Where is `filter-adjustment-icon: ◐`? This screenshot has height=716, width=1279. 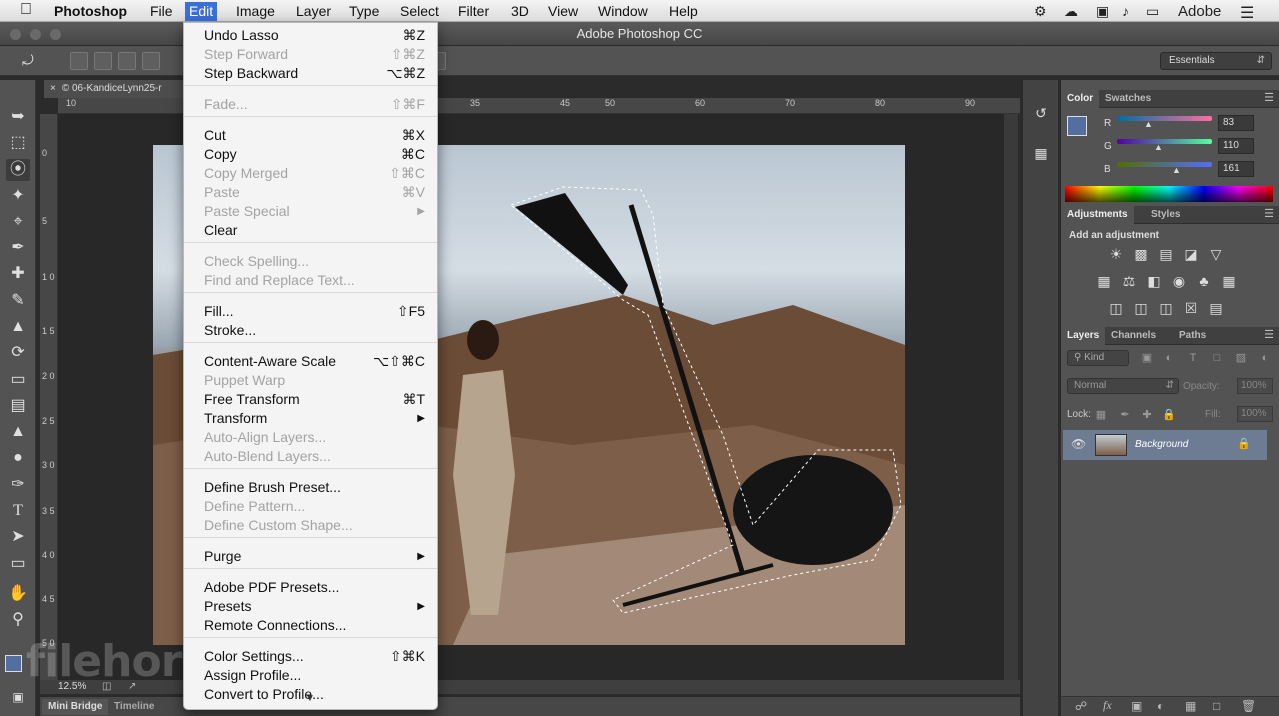
filter-adjustment-icon: ◐ is located at coordinates (1169, 358).